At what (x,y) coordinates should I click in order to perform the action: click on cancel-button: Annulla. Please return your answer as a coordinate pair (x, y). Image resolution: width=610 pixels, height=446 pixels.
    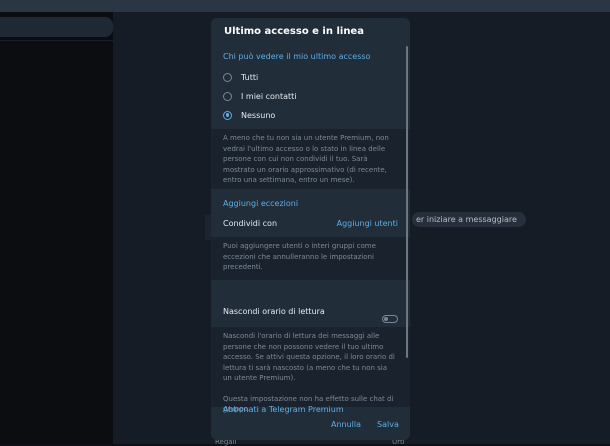
    Looking at the image, I should click on (346, 424).